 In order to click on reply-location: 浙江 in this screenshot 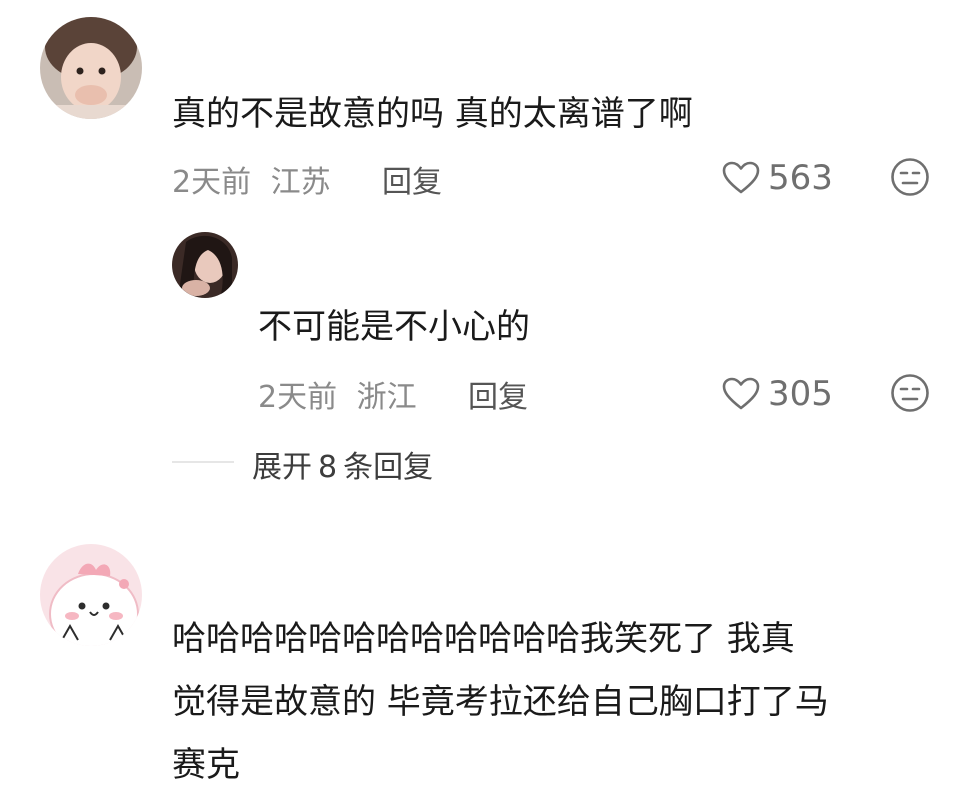, I will do `click(386, 397)`.